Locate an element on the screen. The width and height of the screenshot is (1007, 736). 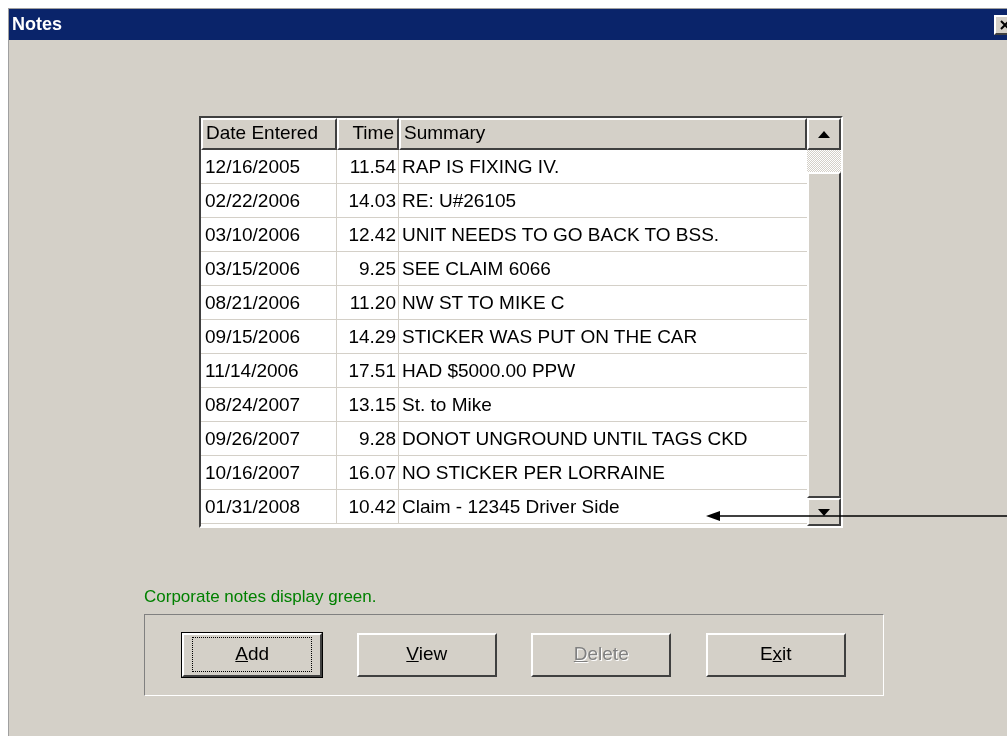
dialog-button: Add is located at coordinates (252, 654).